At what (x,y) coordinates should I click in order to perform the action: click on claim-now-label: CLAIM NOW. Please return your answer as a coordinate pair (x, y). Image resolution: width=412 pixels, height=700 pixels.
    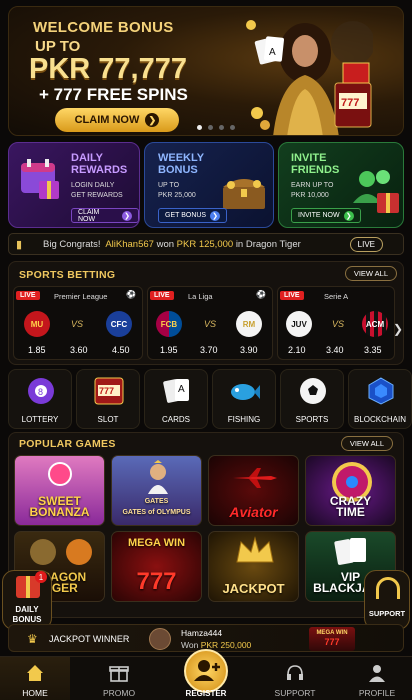
    Looking at the image, I should click on (107, 120).